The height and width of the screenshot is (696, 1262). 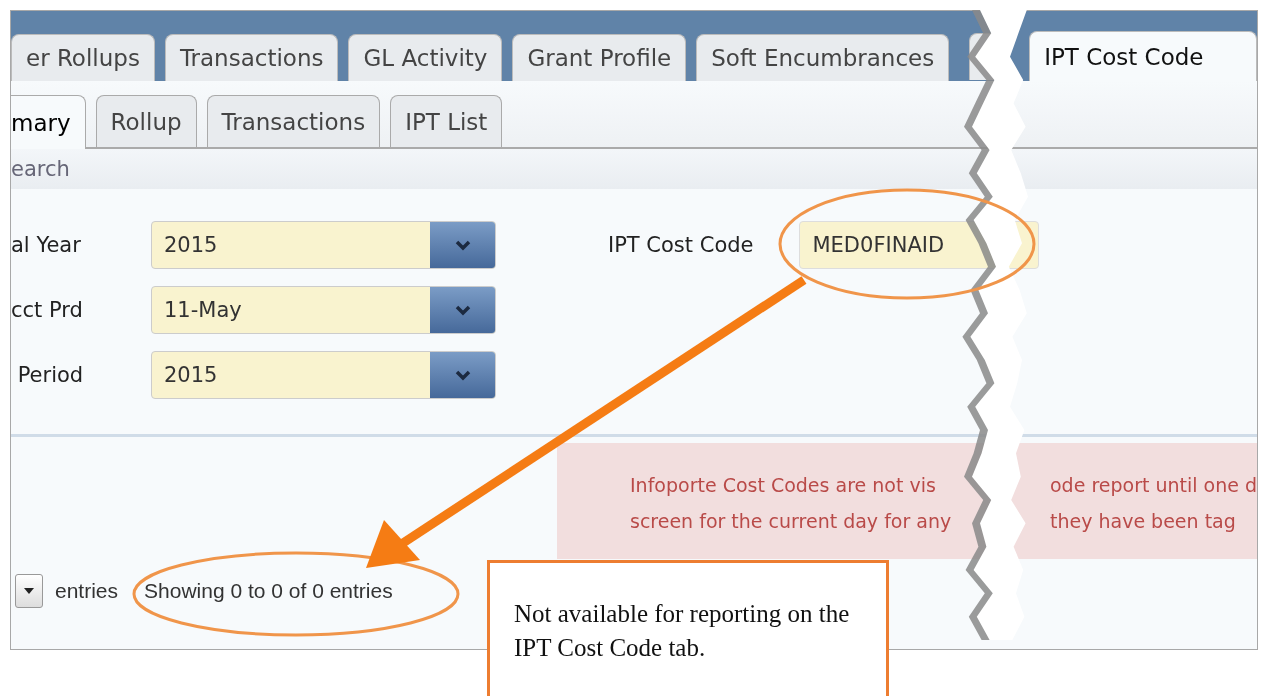 What do you see at coordinates (681, 245) in the screenshot?
I see `field-label: IPT Cost Code` at bounding box center [681, 245].